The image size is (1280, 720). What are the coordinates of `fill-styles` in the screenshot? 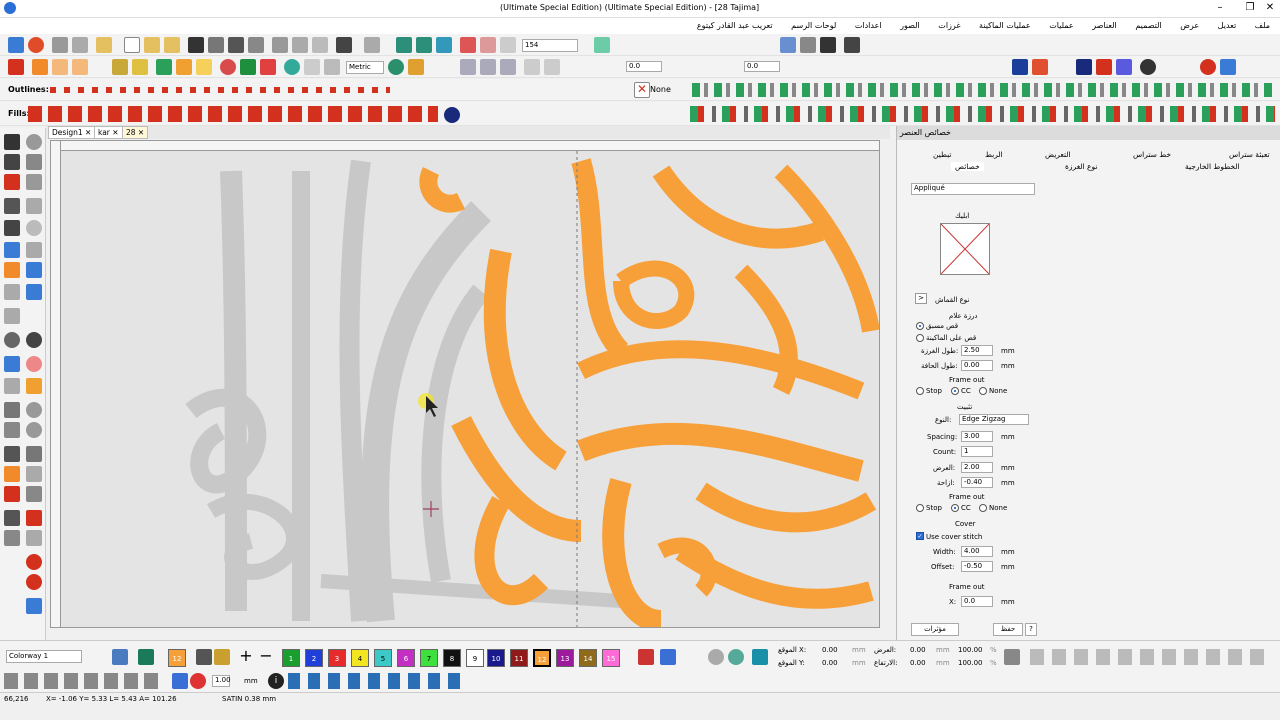 It's located at (233, 114).